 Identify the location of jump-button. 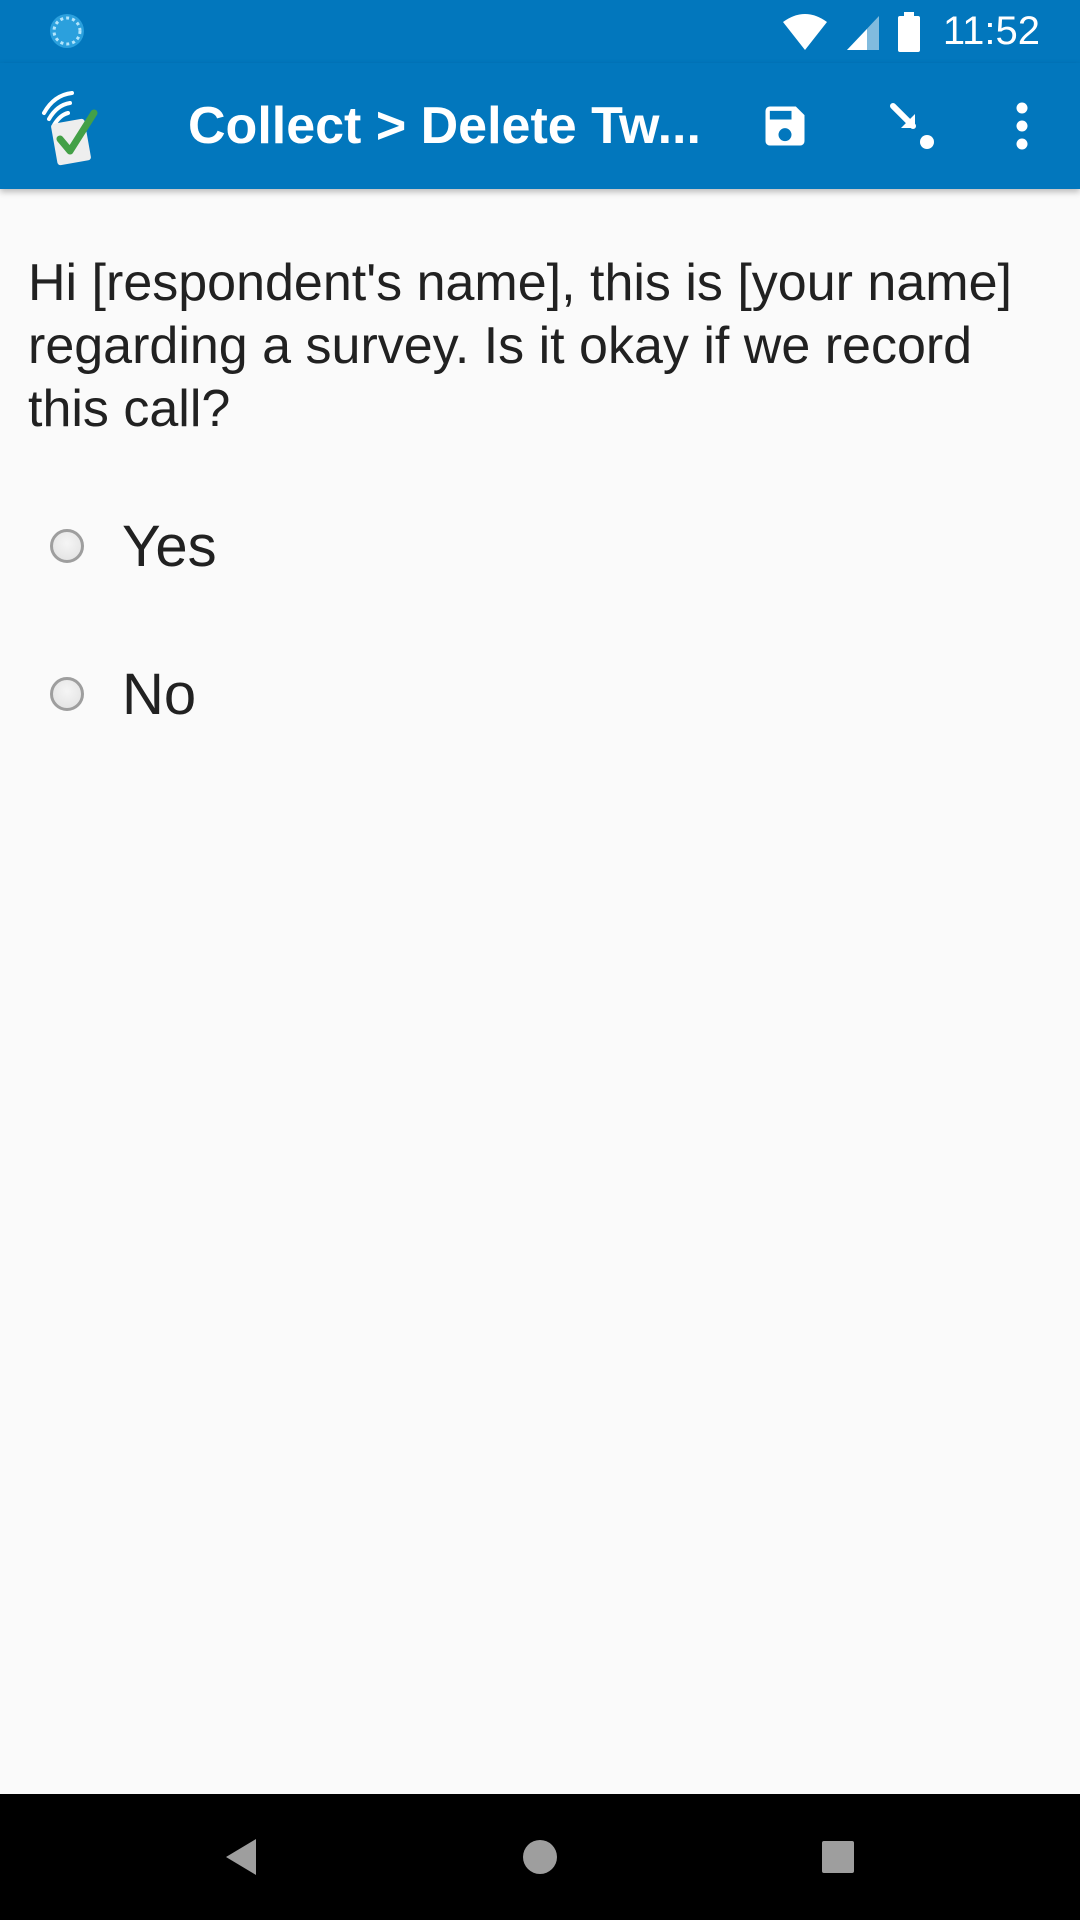
(913, 126).